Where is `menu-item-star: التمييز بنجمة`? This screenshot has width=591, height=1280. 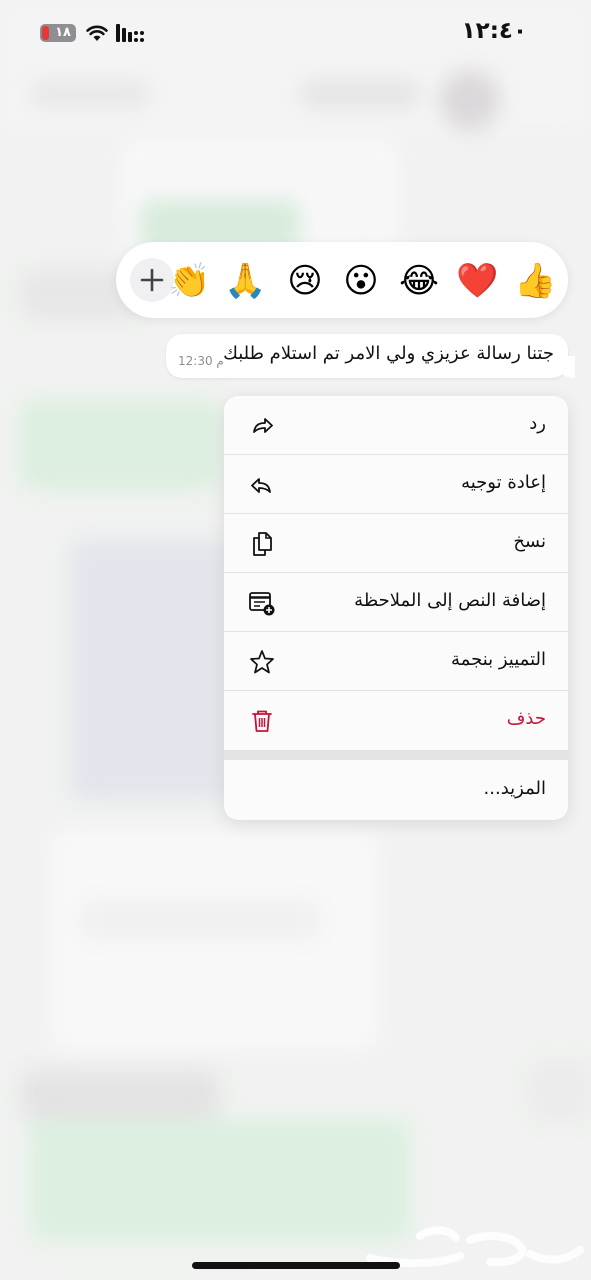 menu-item-star: التمييز بنجمة is located at coordinates (396, 661).